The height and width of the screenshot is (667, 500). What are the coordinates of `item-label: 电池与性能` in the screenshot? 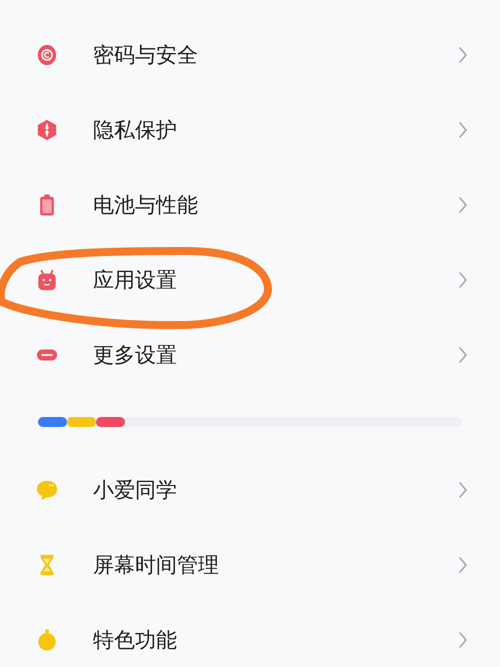 It's located at (146, 205).